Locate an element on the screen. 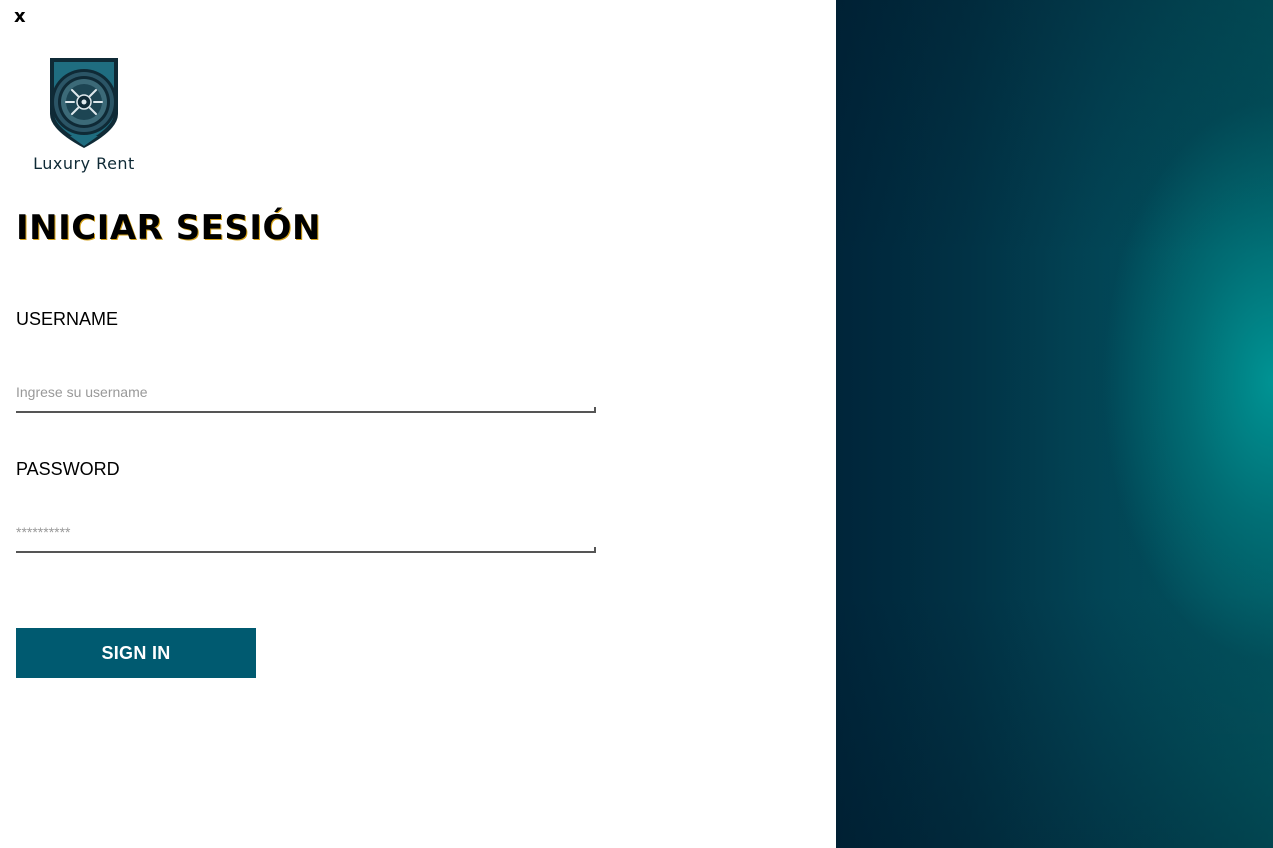 The height and width of the screenshot is (848, 1273). sign-in-button: SIGN IN is located at coordinates (136, 653).